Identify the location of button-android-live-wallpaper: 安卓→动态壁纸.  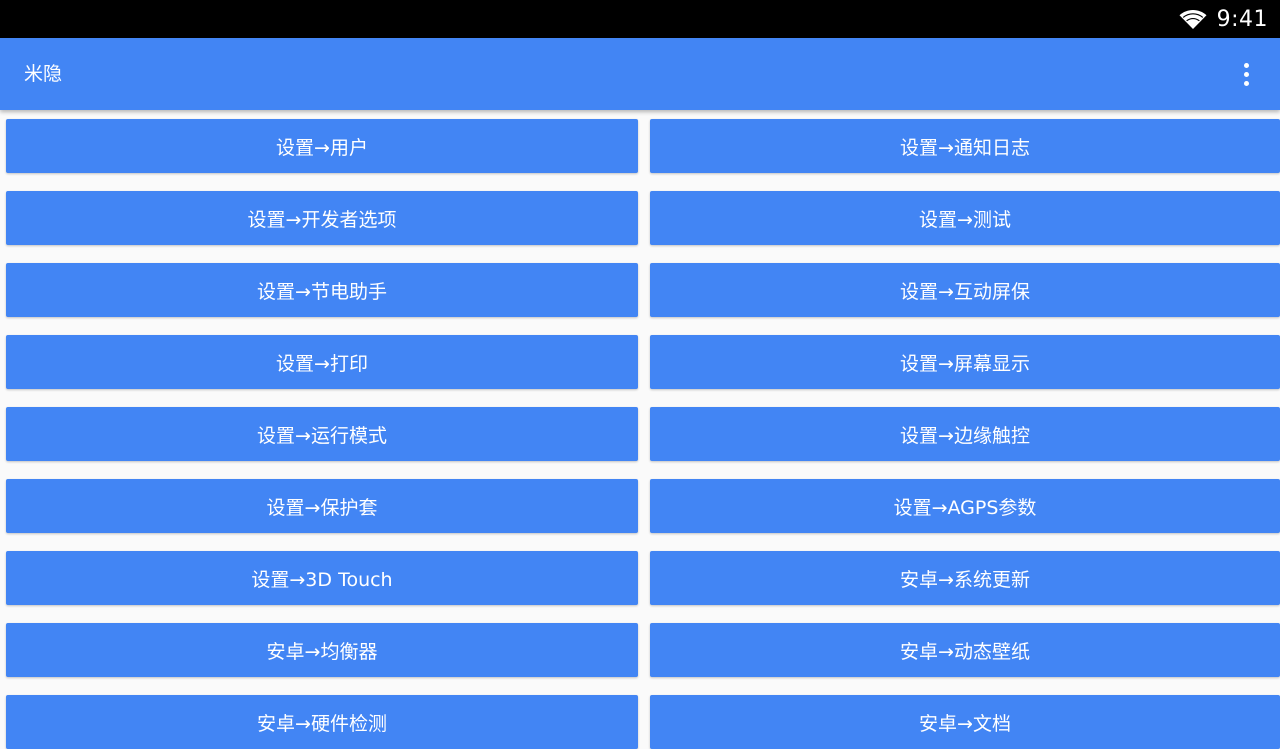
(965, 650).